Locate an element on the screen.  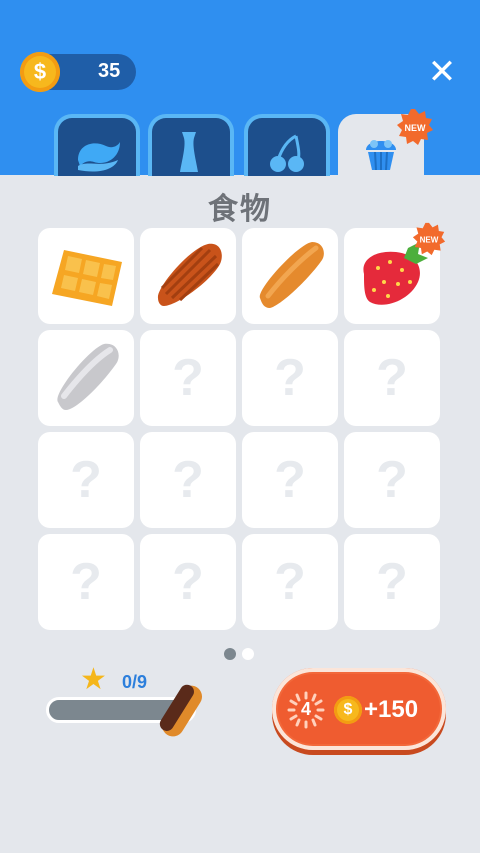
cupcake-liner-icon is located at coordinates (189, 274).